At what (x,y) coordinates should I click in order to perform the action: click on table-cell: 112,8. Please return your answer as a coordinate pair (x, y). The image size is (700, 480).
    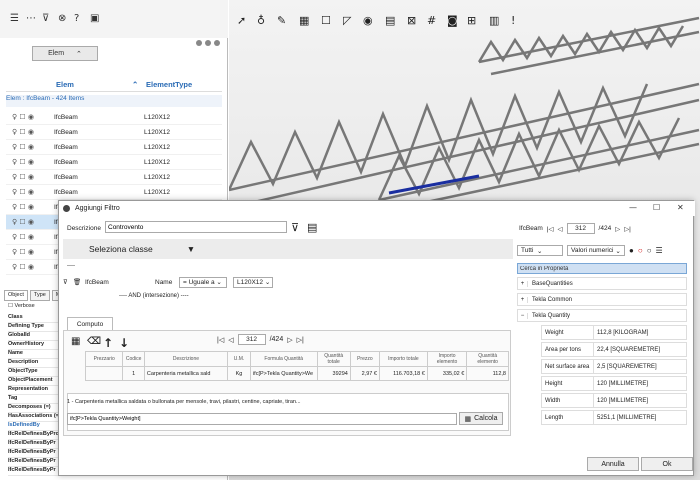
    Looking at the image, I should click on (487, 373).